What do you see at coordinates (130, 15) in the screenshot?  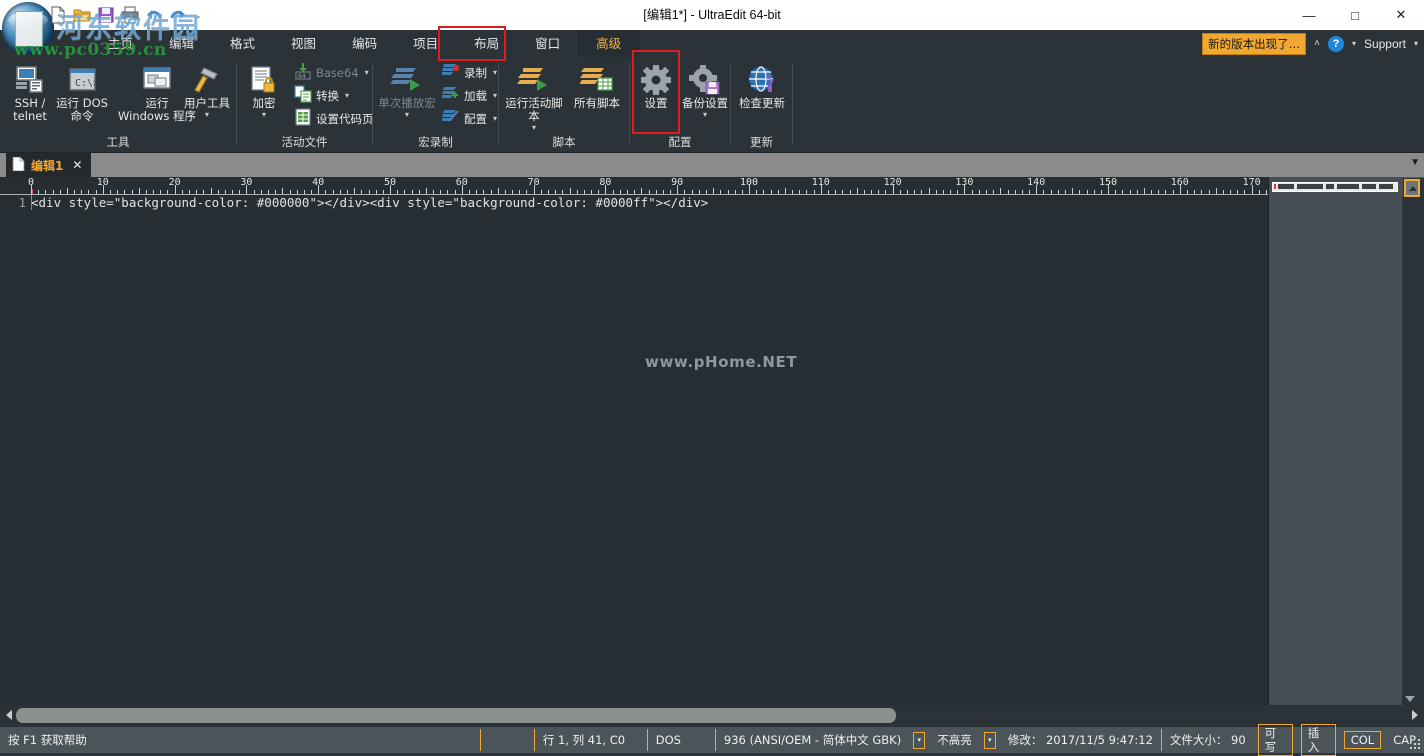 I see `print-icon` at bounding box center [130, 15].